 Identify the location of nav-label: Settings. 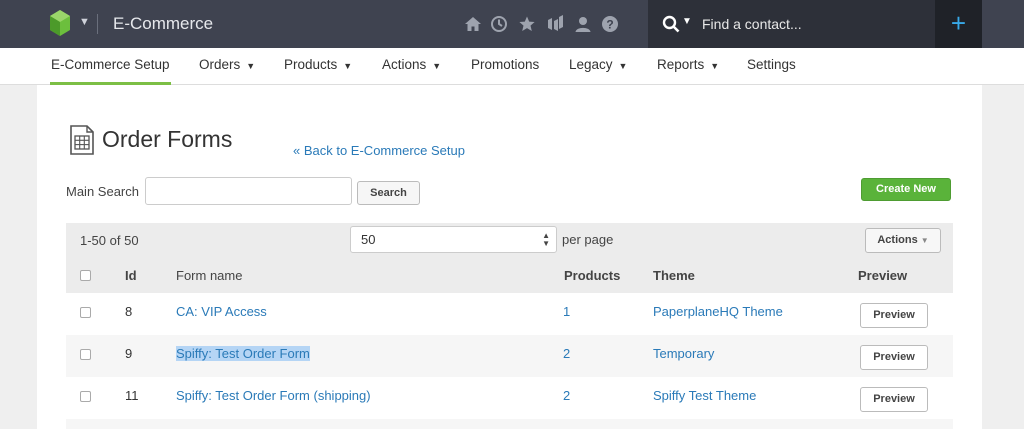
(771, 64).